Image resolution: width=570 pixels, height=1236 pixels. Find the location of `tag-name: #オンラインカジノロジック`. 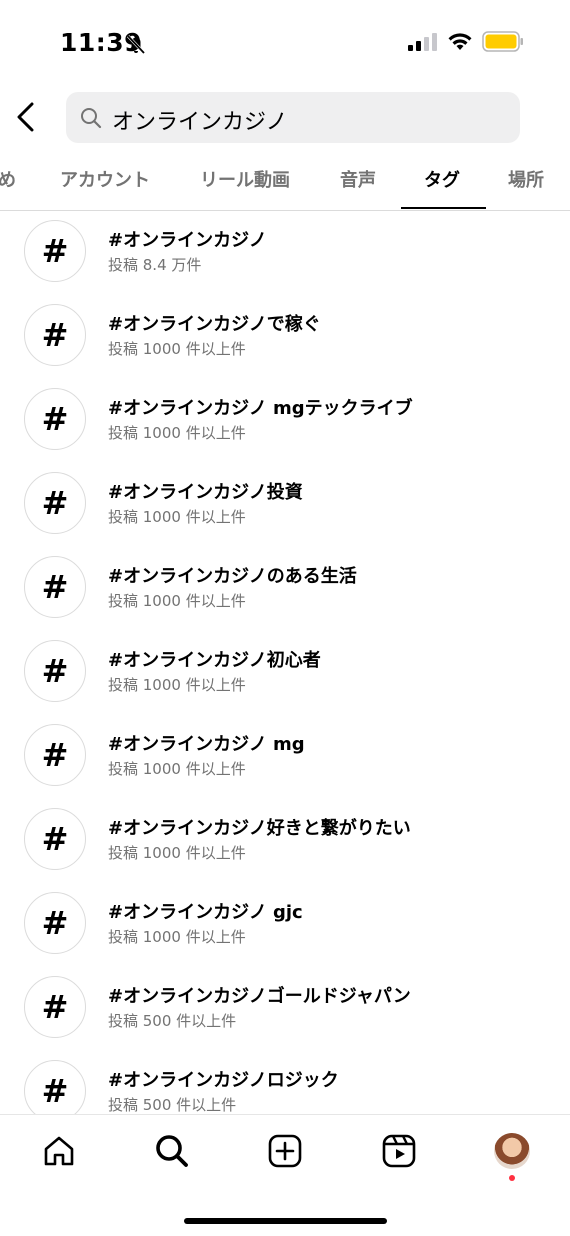

tag-name: #オンラインカジノロジック is located at coordinates (223, 1080).